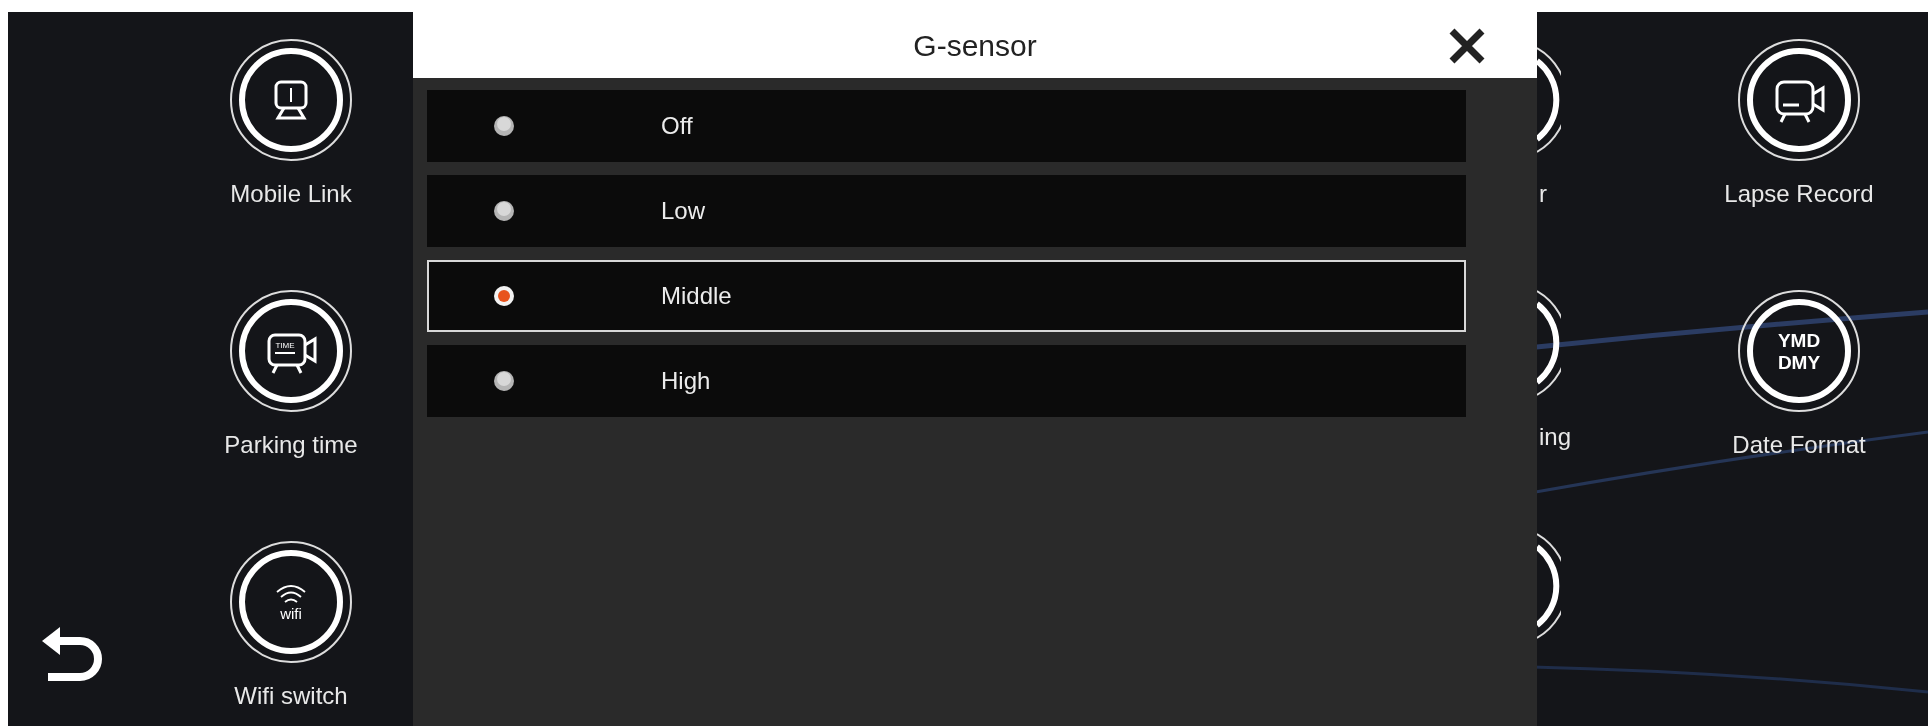 This screenshot has height=726, width=1928. What do you see at coordinates (946, 211) in the screenshot?
I see `option-row: Low` at bounding box center [946, 211].